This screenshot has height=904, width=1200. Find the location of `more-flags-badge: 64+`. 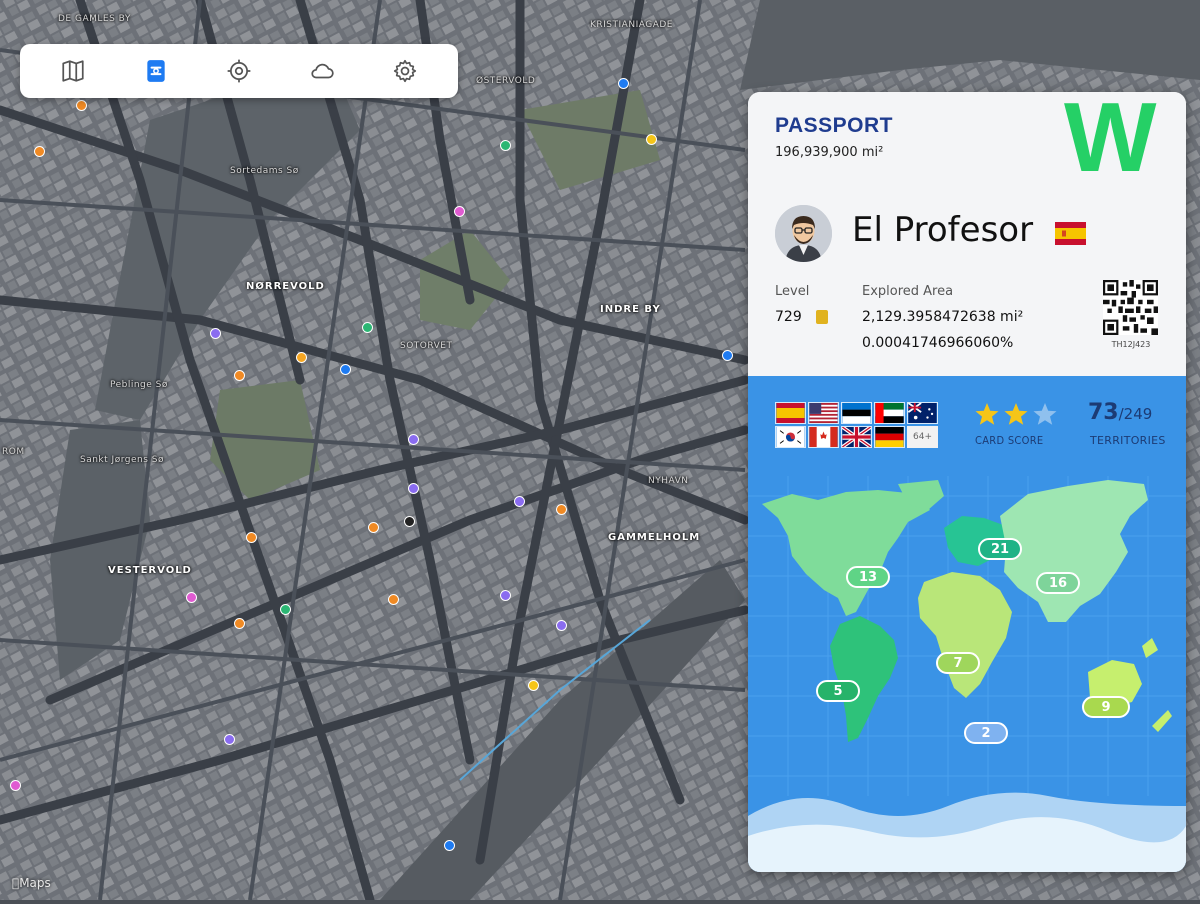

more-flags-badge: 64+ is located at coordinates (922, 437).